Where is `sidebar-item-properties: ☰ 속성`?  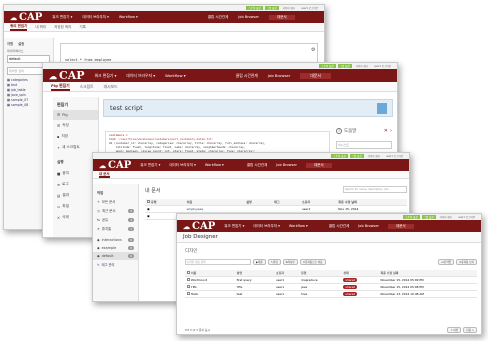 sidebar-item-properties: ☰ 속성 is located at coordinates (75, 125).